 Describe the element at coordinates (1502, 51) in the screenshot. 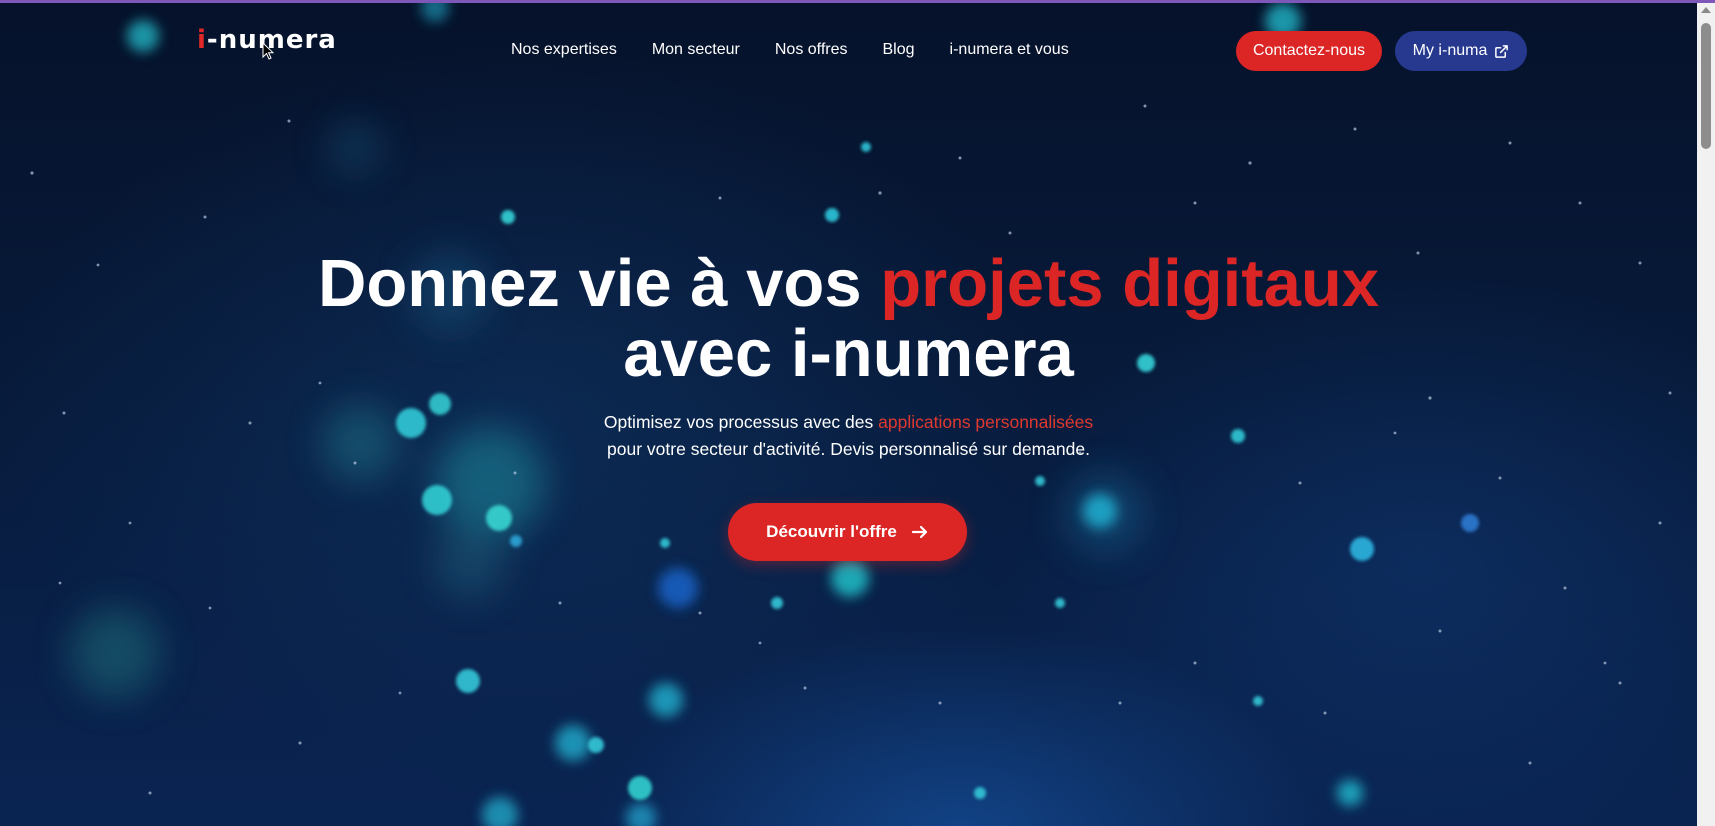

I see `external-link-icon` at that location.